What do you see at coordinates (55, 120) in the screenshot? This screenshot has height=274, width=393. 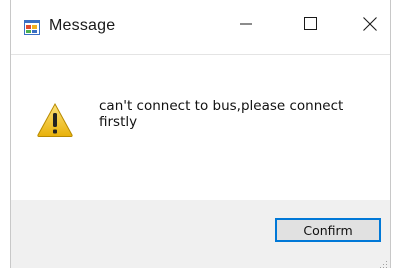 I see `warning-icon` at bounding box center [55, 120].